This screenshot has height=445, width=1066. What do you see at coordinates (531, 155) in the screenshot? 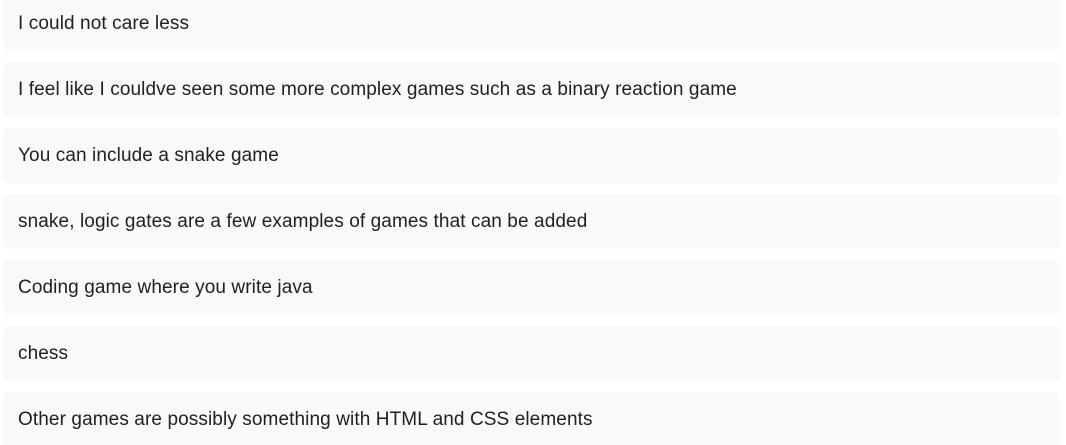
I see `response-item: You can include a snake game` at bounding box center [531, 155].